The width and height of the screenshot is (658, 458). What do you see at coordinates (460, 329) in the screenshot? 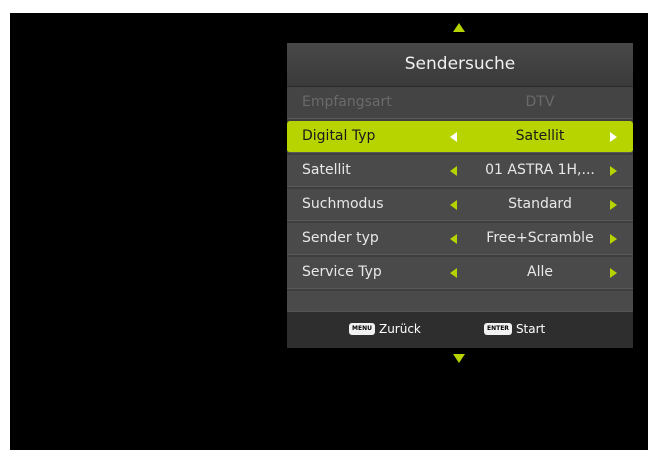
I see `menu-footer: MENU Zurück ENTER Start` at bounding box center [460, 329].